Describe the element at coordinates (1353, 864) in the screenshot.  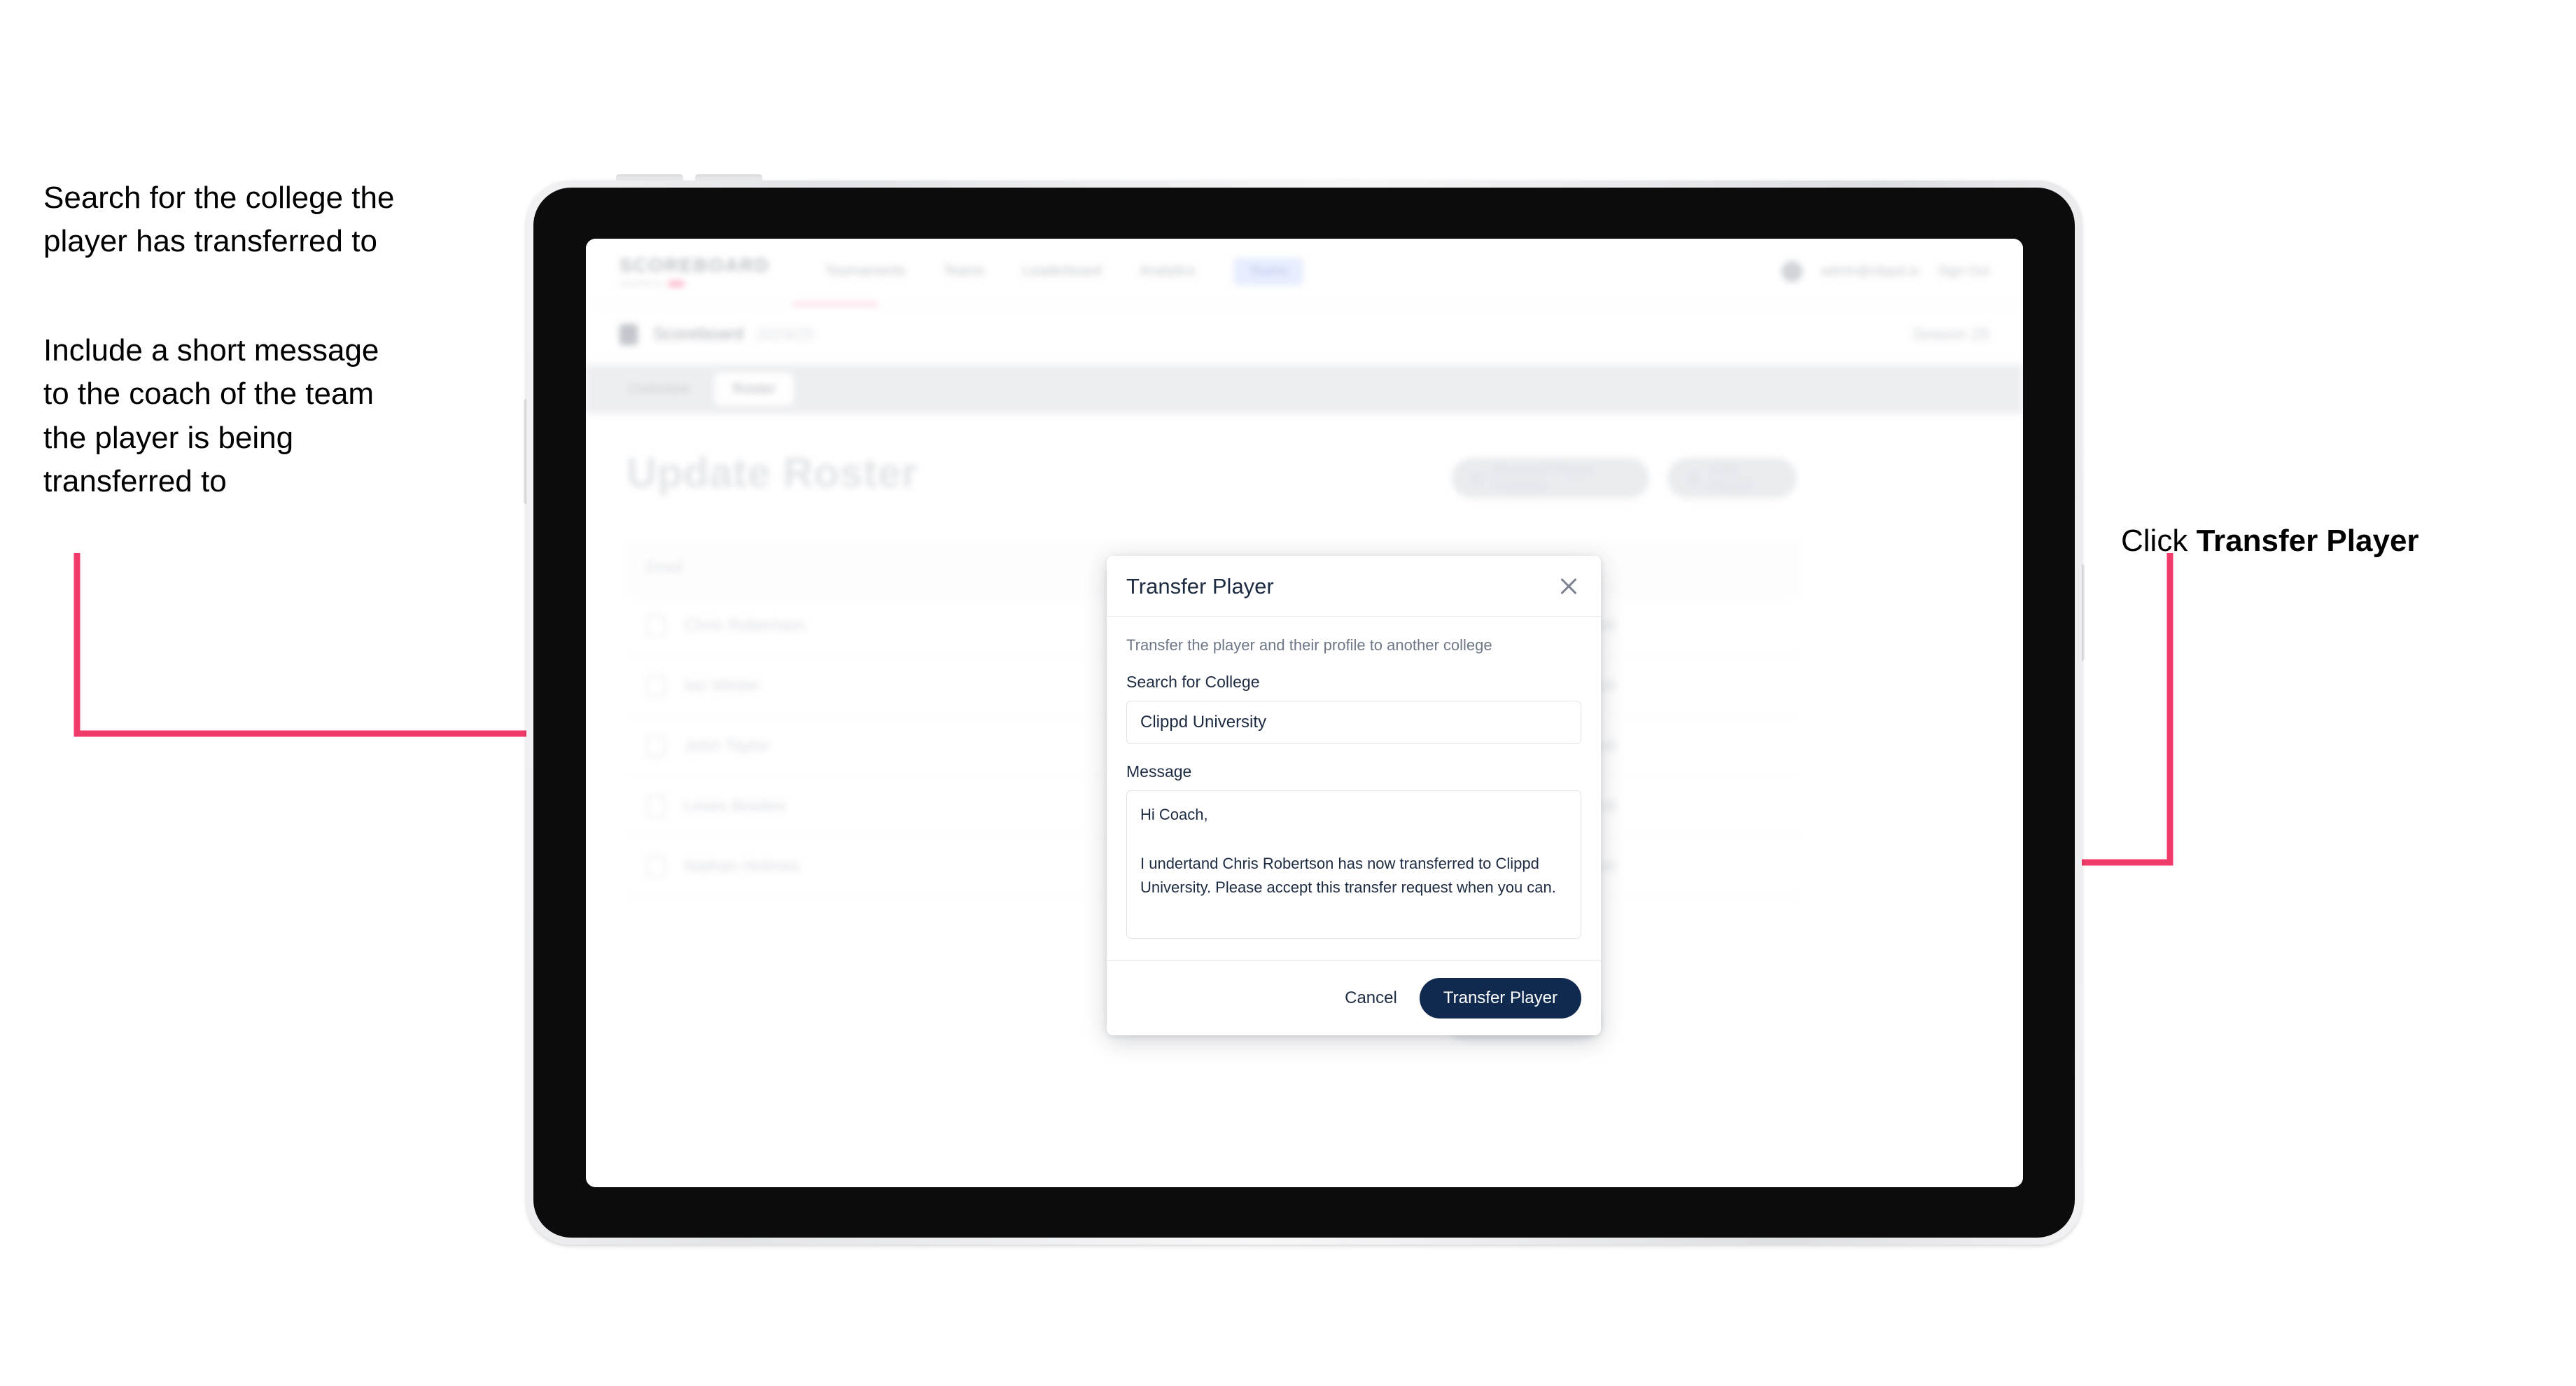
I see `message-textarea` at that location.